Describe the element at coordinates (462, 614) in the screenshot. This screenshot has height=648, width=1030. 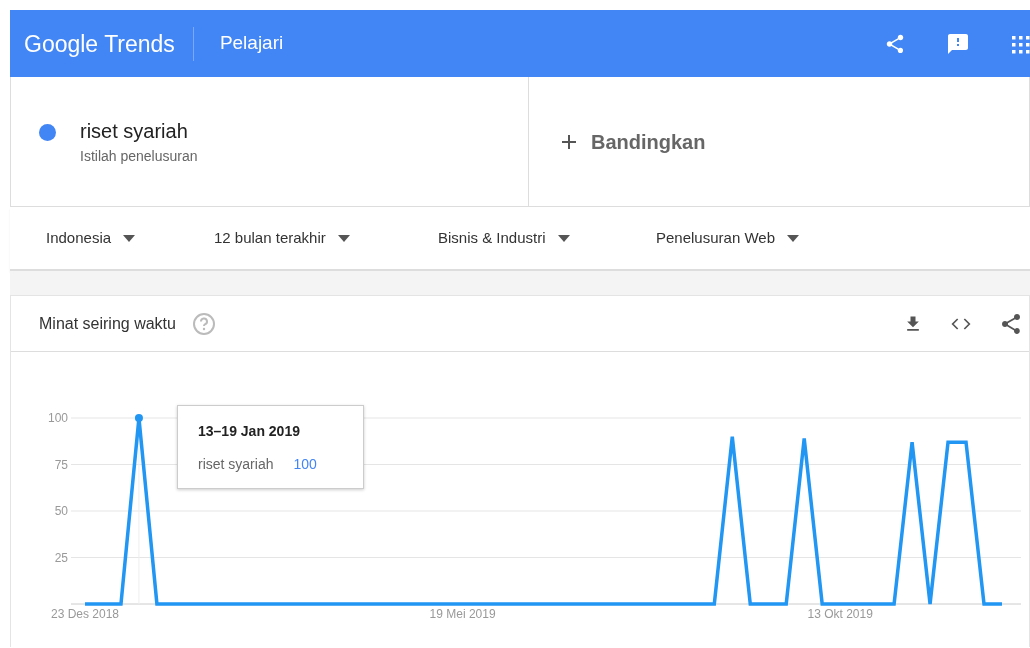
I see `x-tick-label: 19 Mei 2019` at that location.